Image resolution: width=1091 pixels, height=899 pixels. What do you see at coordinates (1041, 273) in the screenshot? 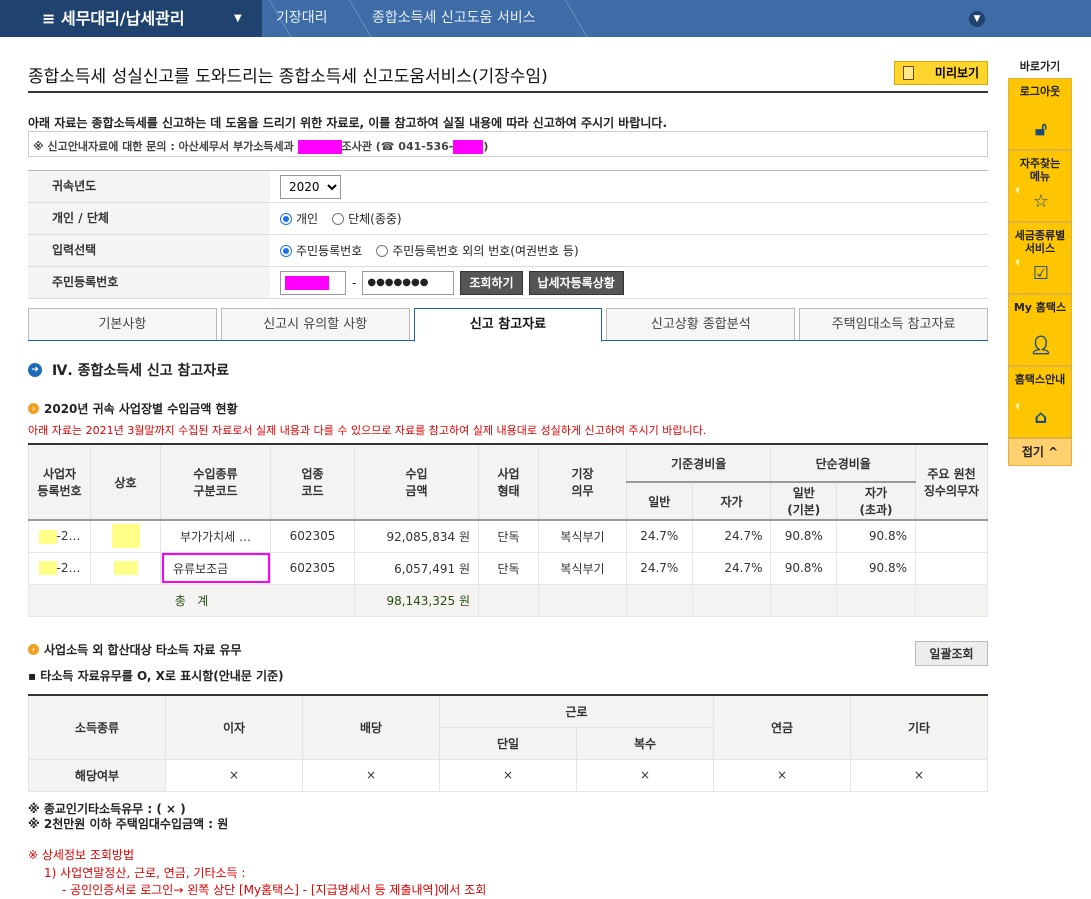
I see `checkbox-icon: ☑` at bounding box center [1041, 273].